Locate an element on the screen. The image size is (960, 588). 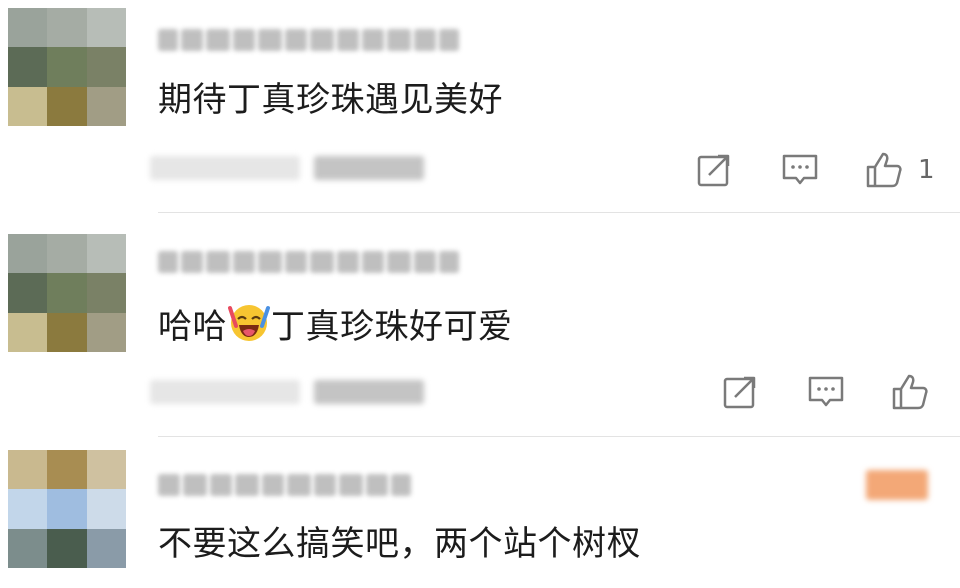
comment-text: 哈哈 丁真珍珠好可爱 is located at coordinates (335, 324).